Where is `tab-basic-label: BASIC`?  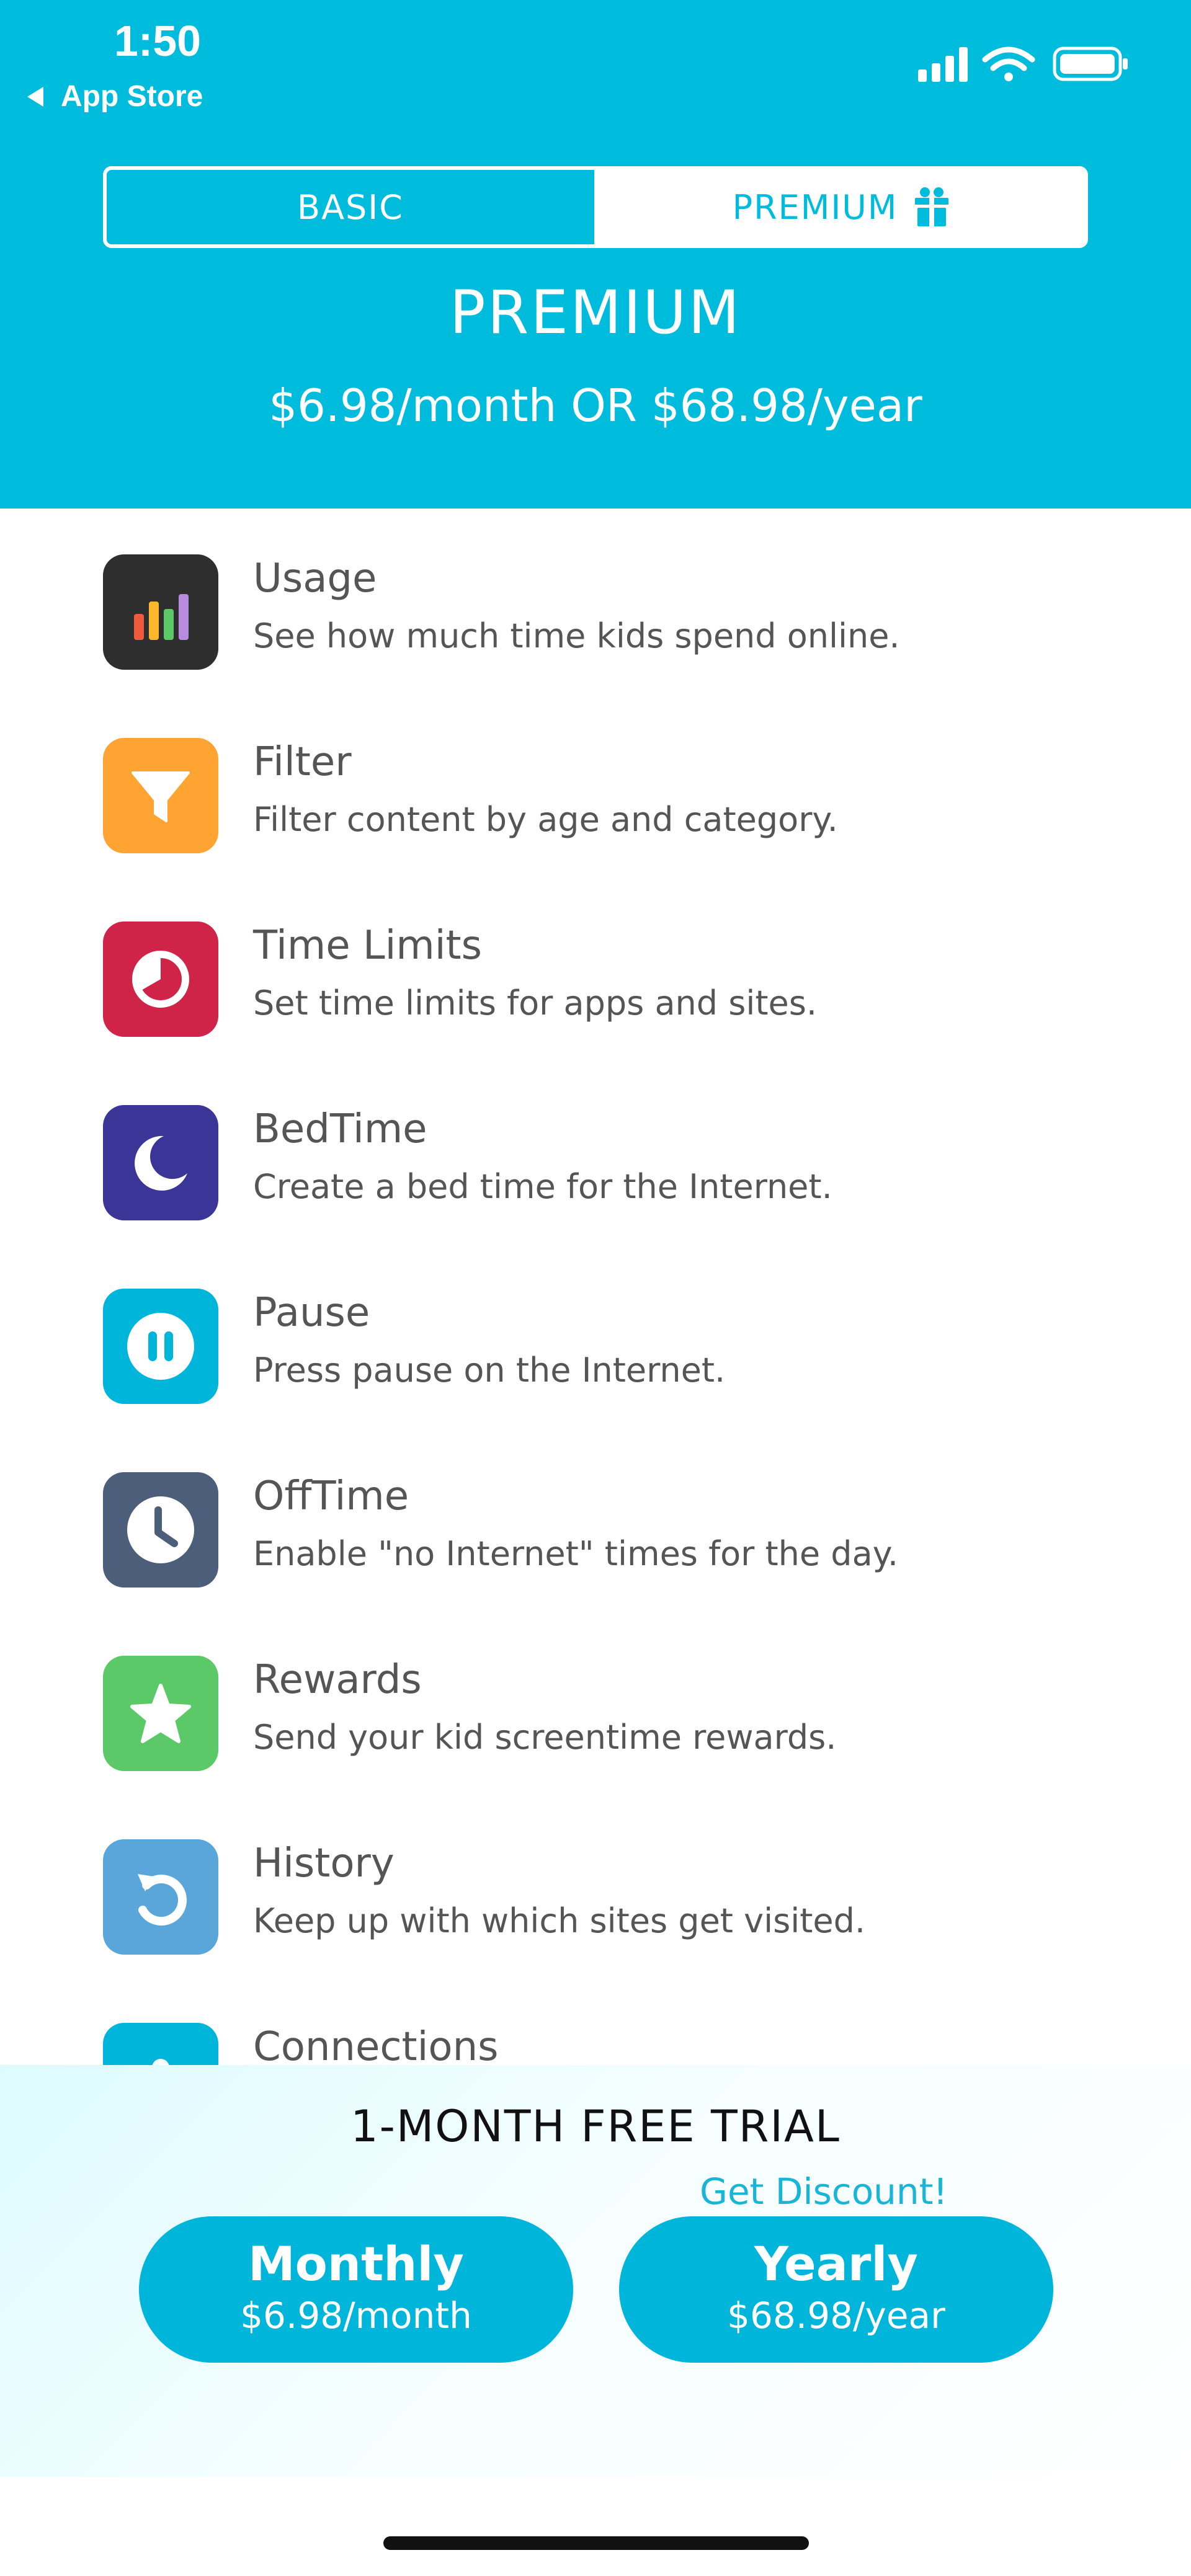 tab-basic-label: BASIC is located at coordinates (351, 207).